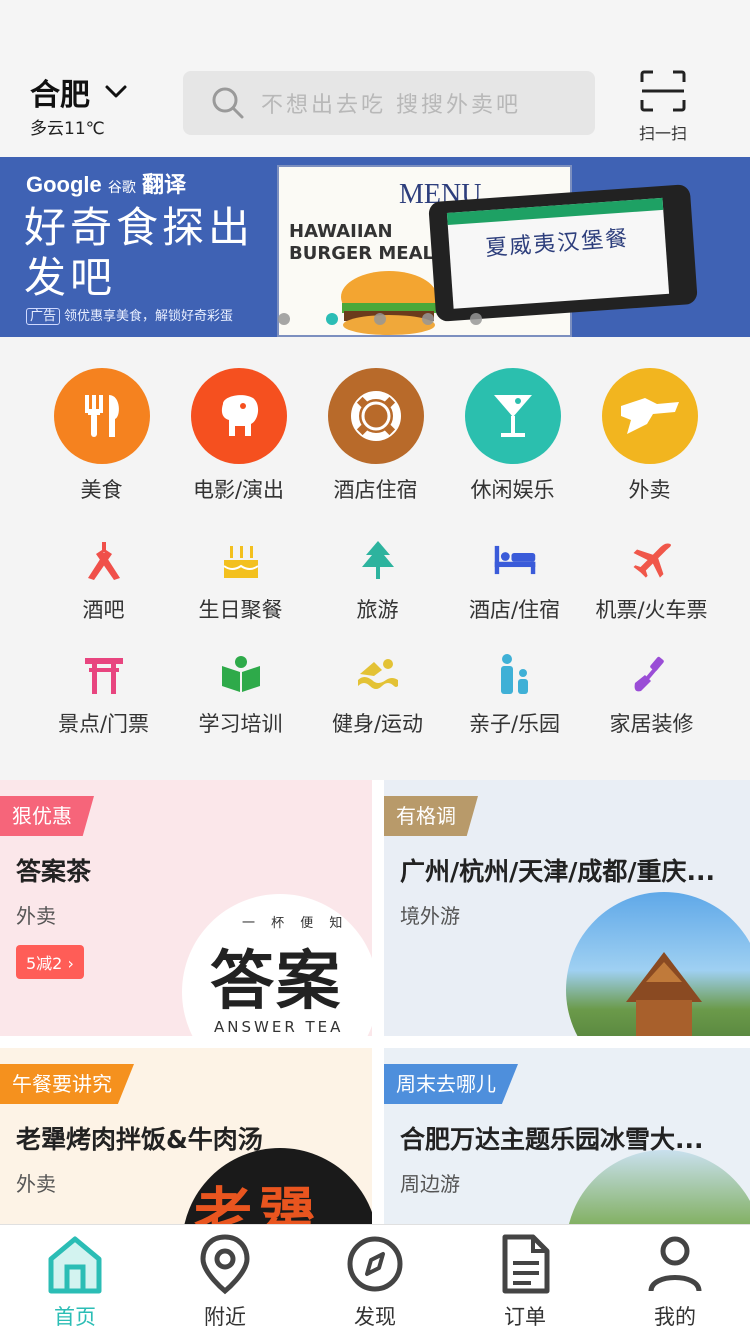 The image size is (750, 1334). I want to click on card-laojiang: 午餐要讲究 老犟烤肉拌饭&牛肉汤 外卖 老犟, so click(186, 1136).